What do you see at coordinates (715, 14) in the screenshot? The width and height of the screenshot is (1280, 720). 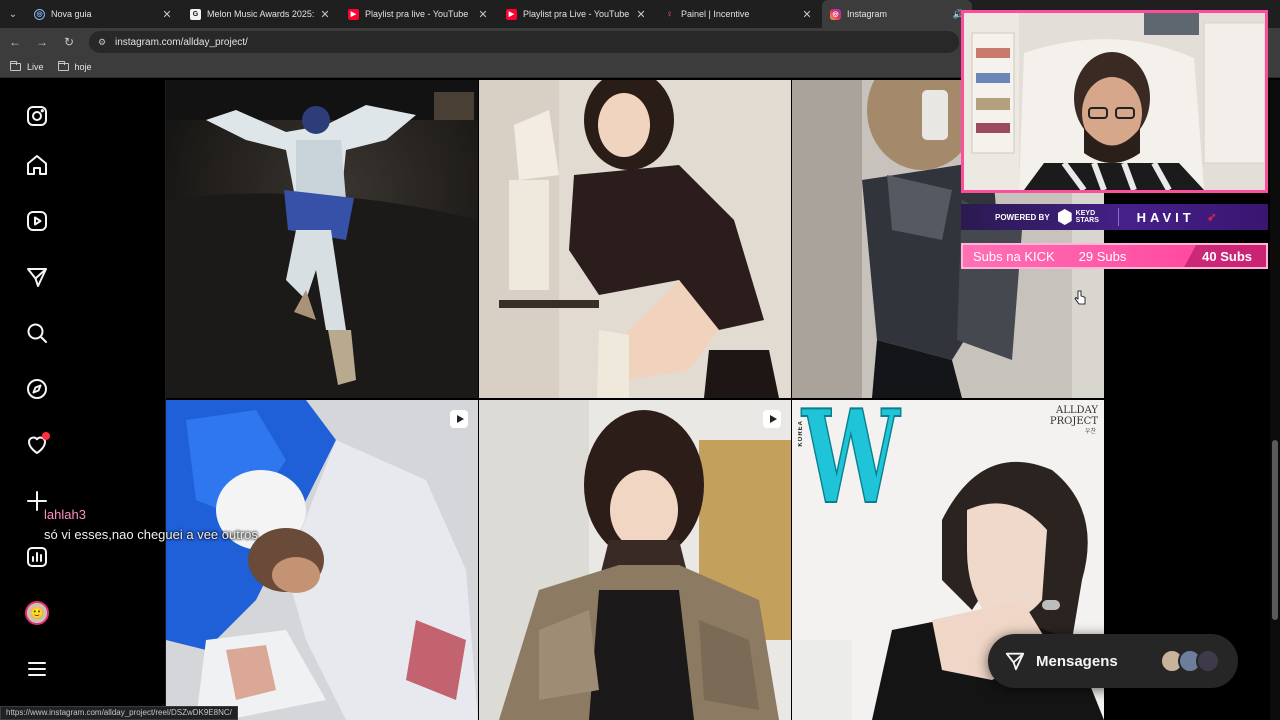 I see `tab-title: Painel | Incentive` at bounding box center [715, 14].